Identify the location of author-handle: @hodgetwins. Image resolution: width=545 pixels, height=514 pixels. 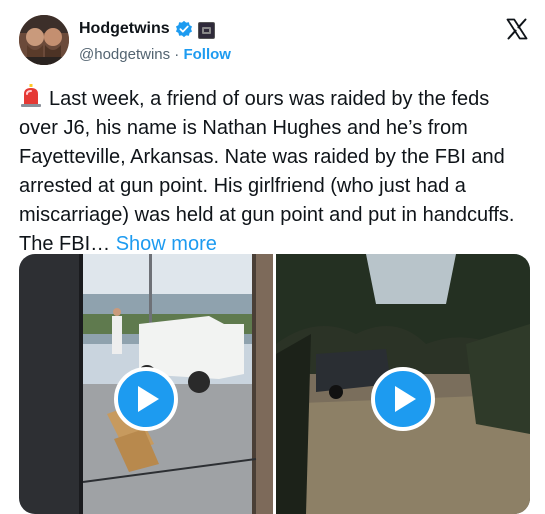
(124, 54).